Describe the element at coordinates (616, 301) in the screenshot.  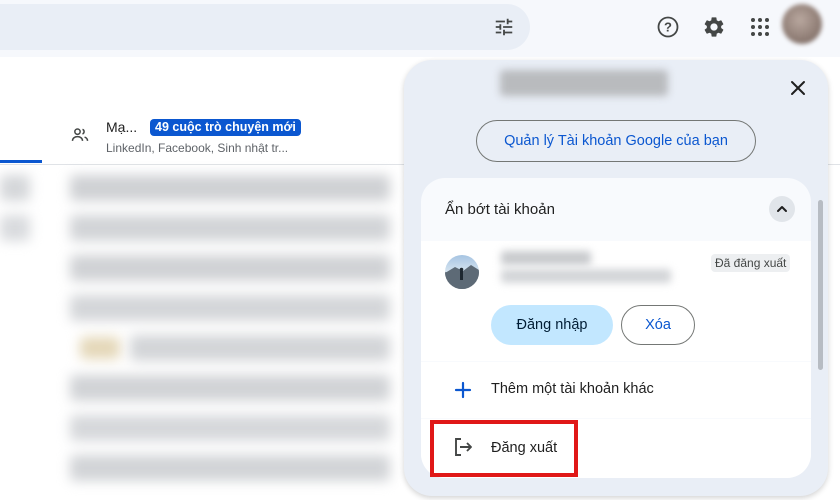
I see `signed-out-account: Đã đăng xuất Đăng nhập Xóa` at that location.